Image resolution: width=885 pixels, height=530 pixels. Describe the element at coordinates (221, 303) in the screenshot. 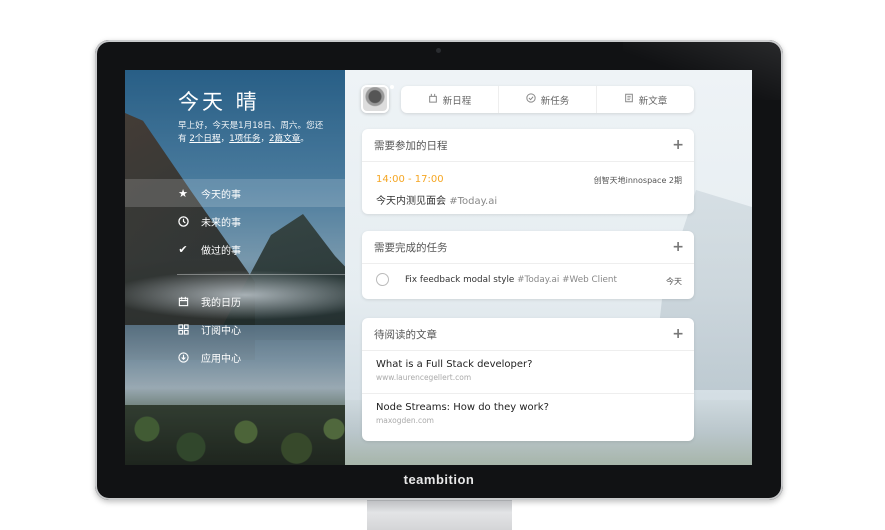

I see `nav-label: 我的日历` at that location.